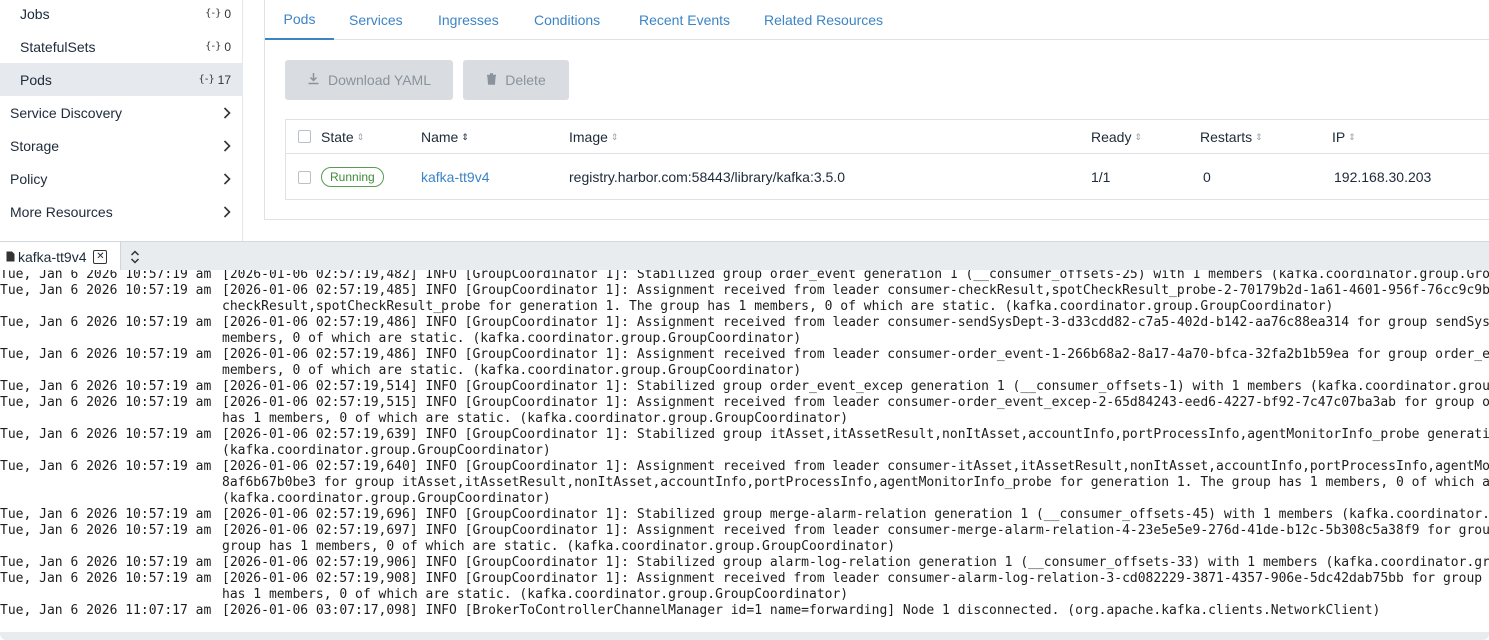 The height and width of the screenshot is (640, 1489). What do you see at coordinates (121, 15) in the screenshot?
I see `sidebar-item-jobs: Jobs {-} 0` at bounding box center [121, 15].